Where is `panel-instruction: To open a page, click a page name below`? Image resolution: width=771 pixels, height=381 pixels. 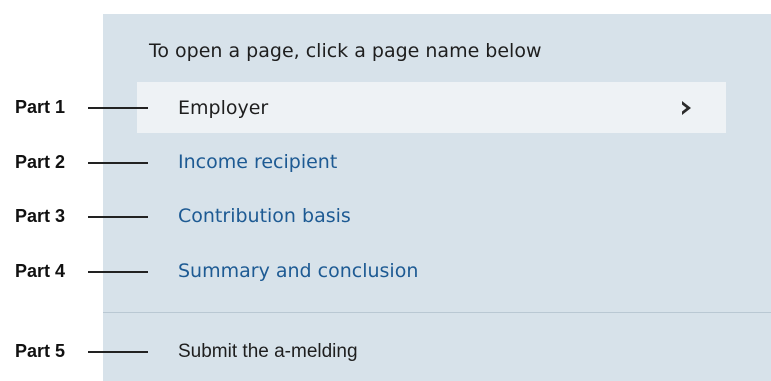 panel-instruction: To open a page, click a page name below is located at coordinates (345, 51).